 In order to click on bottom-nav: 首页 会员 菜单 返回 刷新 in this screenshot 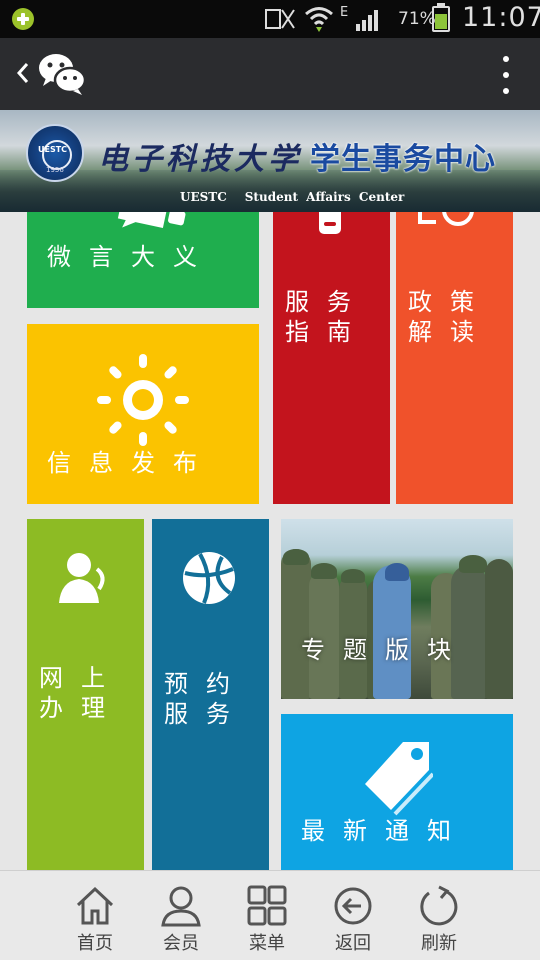, I will do `click(270, 915)`.